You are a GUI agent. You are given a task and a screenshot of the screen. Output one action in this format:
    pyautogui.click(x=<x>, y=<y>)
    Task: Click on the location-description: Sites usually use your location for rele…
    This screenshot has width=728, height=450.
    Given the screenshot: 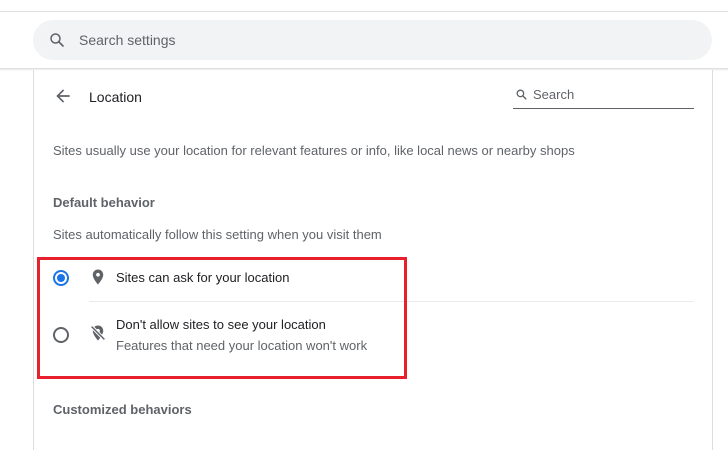 What is the action you would take?
    pyautogui.click(x=314, y=150)
    